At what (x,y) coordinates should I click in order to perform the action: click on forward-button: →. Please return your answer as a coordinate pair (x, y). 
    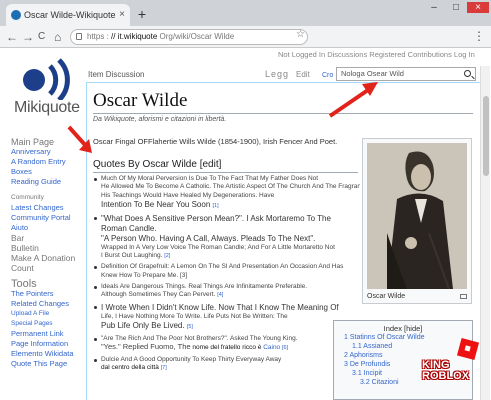
    Looking at the image, I should click on (28, 37).